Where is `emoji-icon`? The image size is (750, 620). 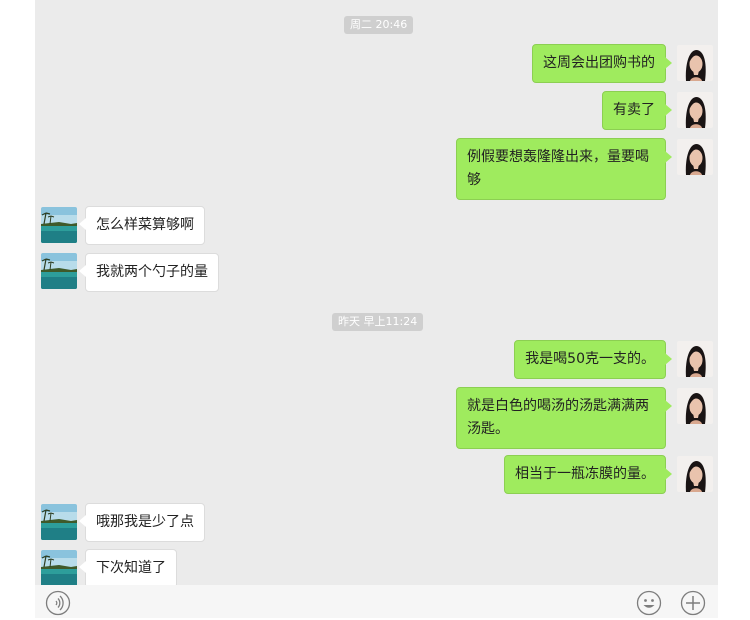 emoji-icon is located at coordinates (649, 603).